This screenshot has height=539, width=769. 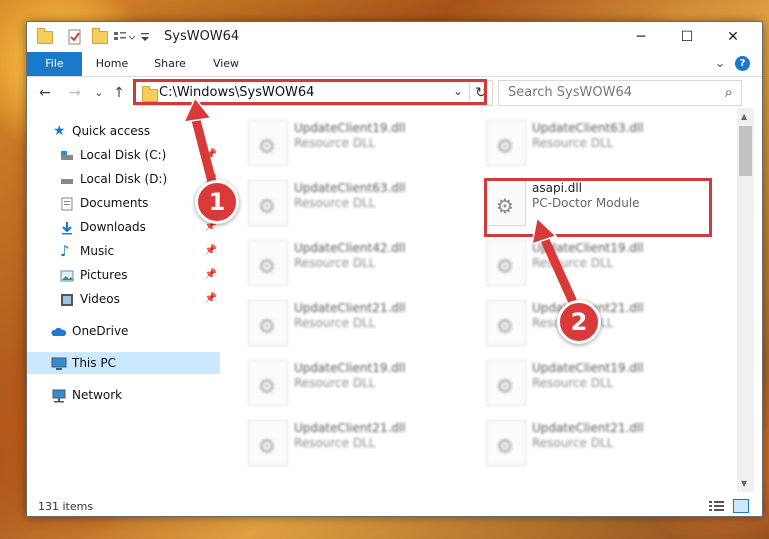 I want to click on callout-step-2: 2, so click(x=579, y=322).